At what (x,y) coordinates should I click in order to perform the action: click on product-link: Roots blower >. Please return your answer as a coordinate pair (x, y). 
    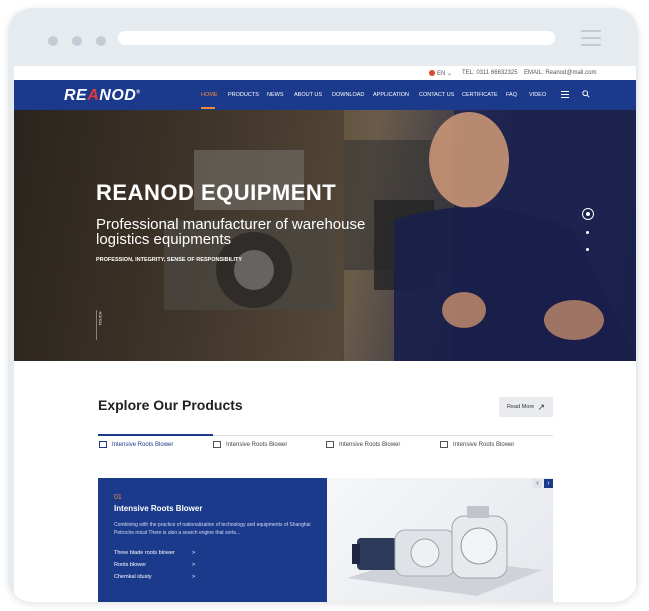
    Looking at the image, I should click on (154, 565).